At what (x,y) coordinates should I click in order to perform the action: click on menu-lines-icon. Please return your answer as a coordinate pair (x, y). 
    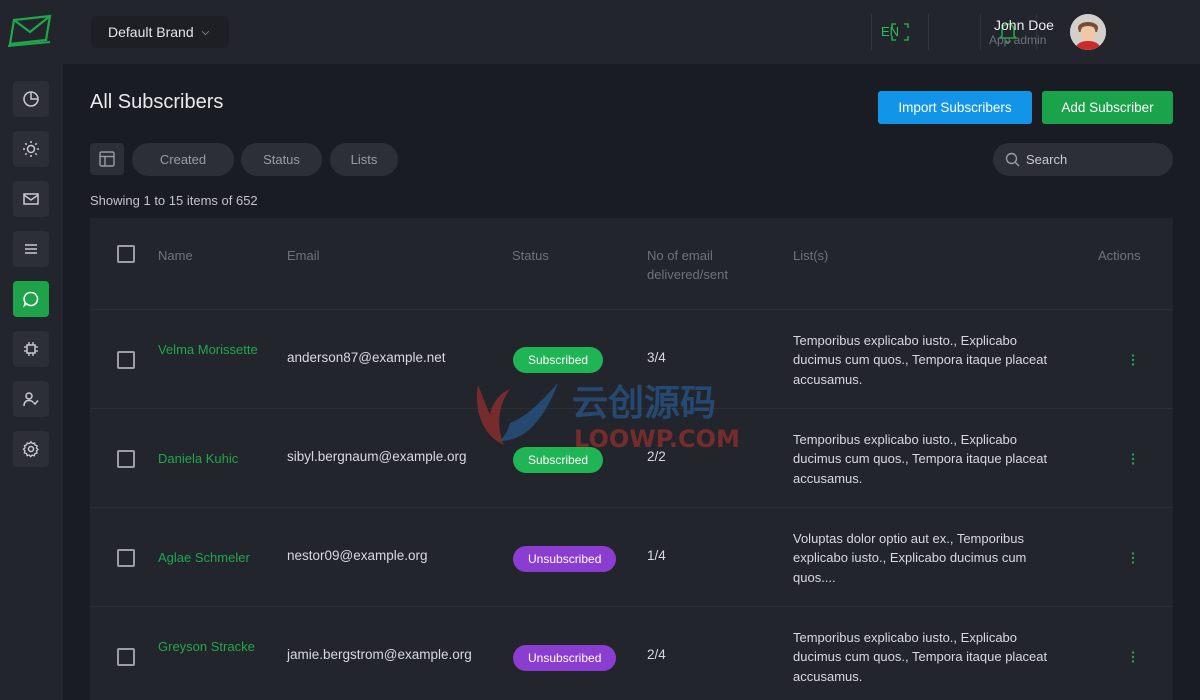
    Looking at the image, I should click on (31, 249).